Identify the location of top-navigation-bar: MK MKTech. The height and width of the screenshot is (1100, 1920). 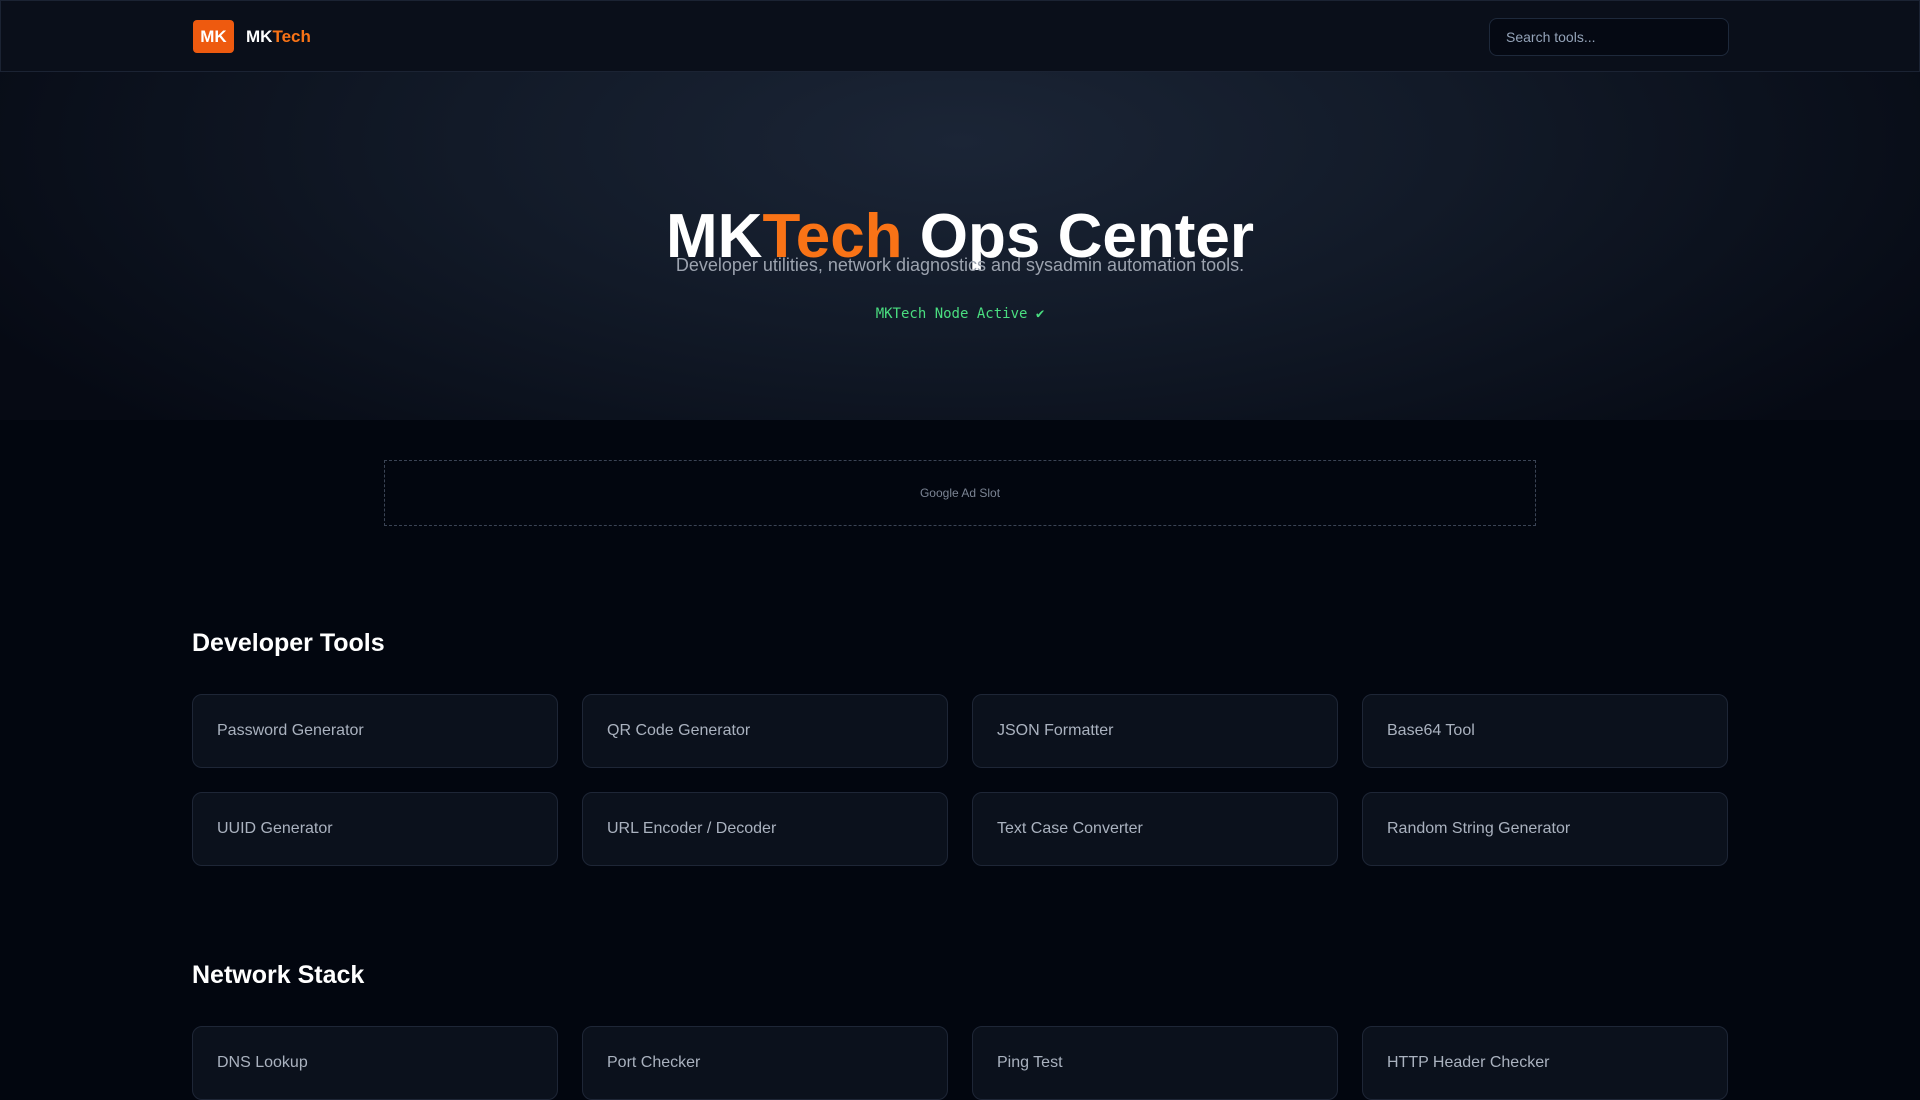
(960, 36).